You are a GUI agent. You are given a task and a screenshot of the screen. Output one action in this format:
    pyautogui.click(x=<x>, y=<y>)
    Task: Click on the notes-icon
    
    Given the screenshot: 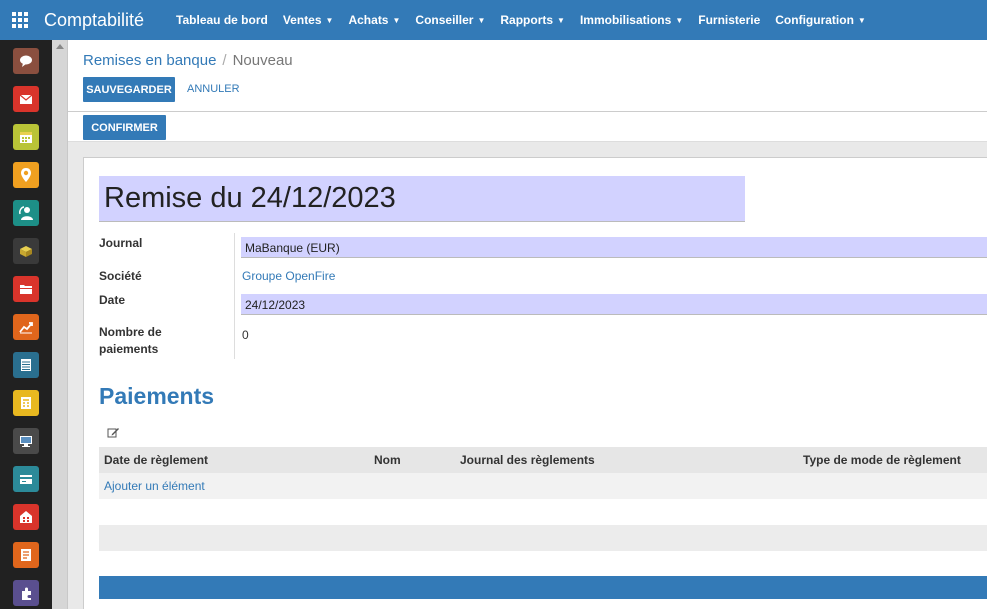 What is the action you would take?
    pyautogui.click(x=26, y=555)
    